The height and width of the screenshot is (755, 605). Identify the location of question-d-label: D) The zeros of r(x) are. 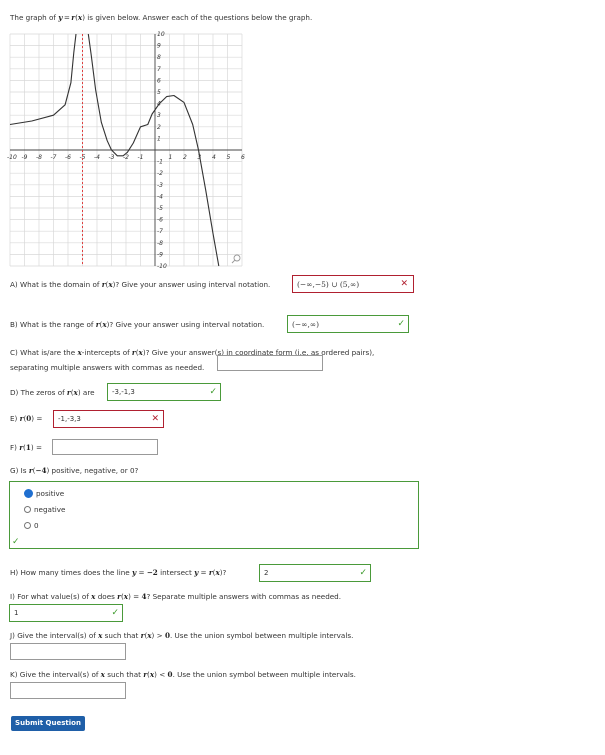
(52, 392).